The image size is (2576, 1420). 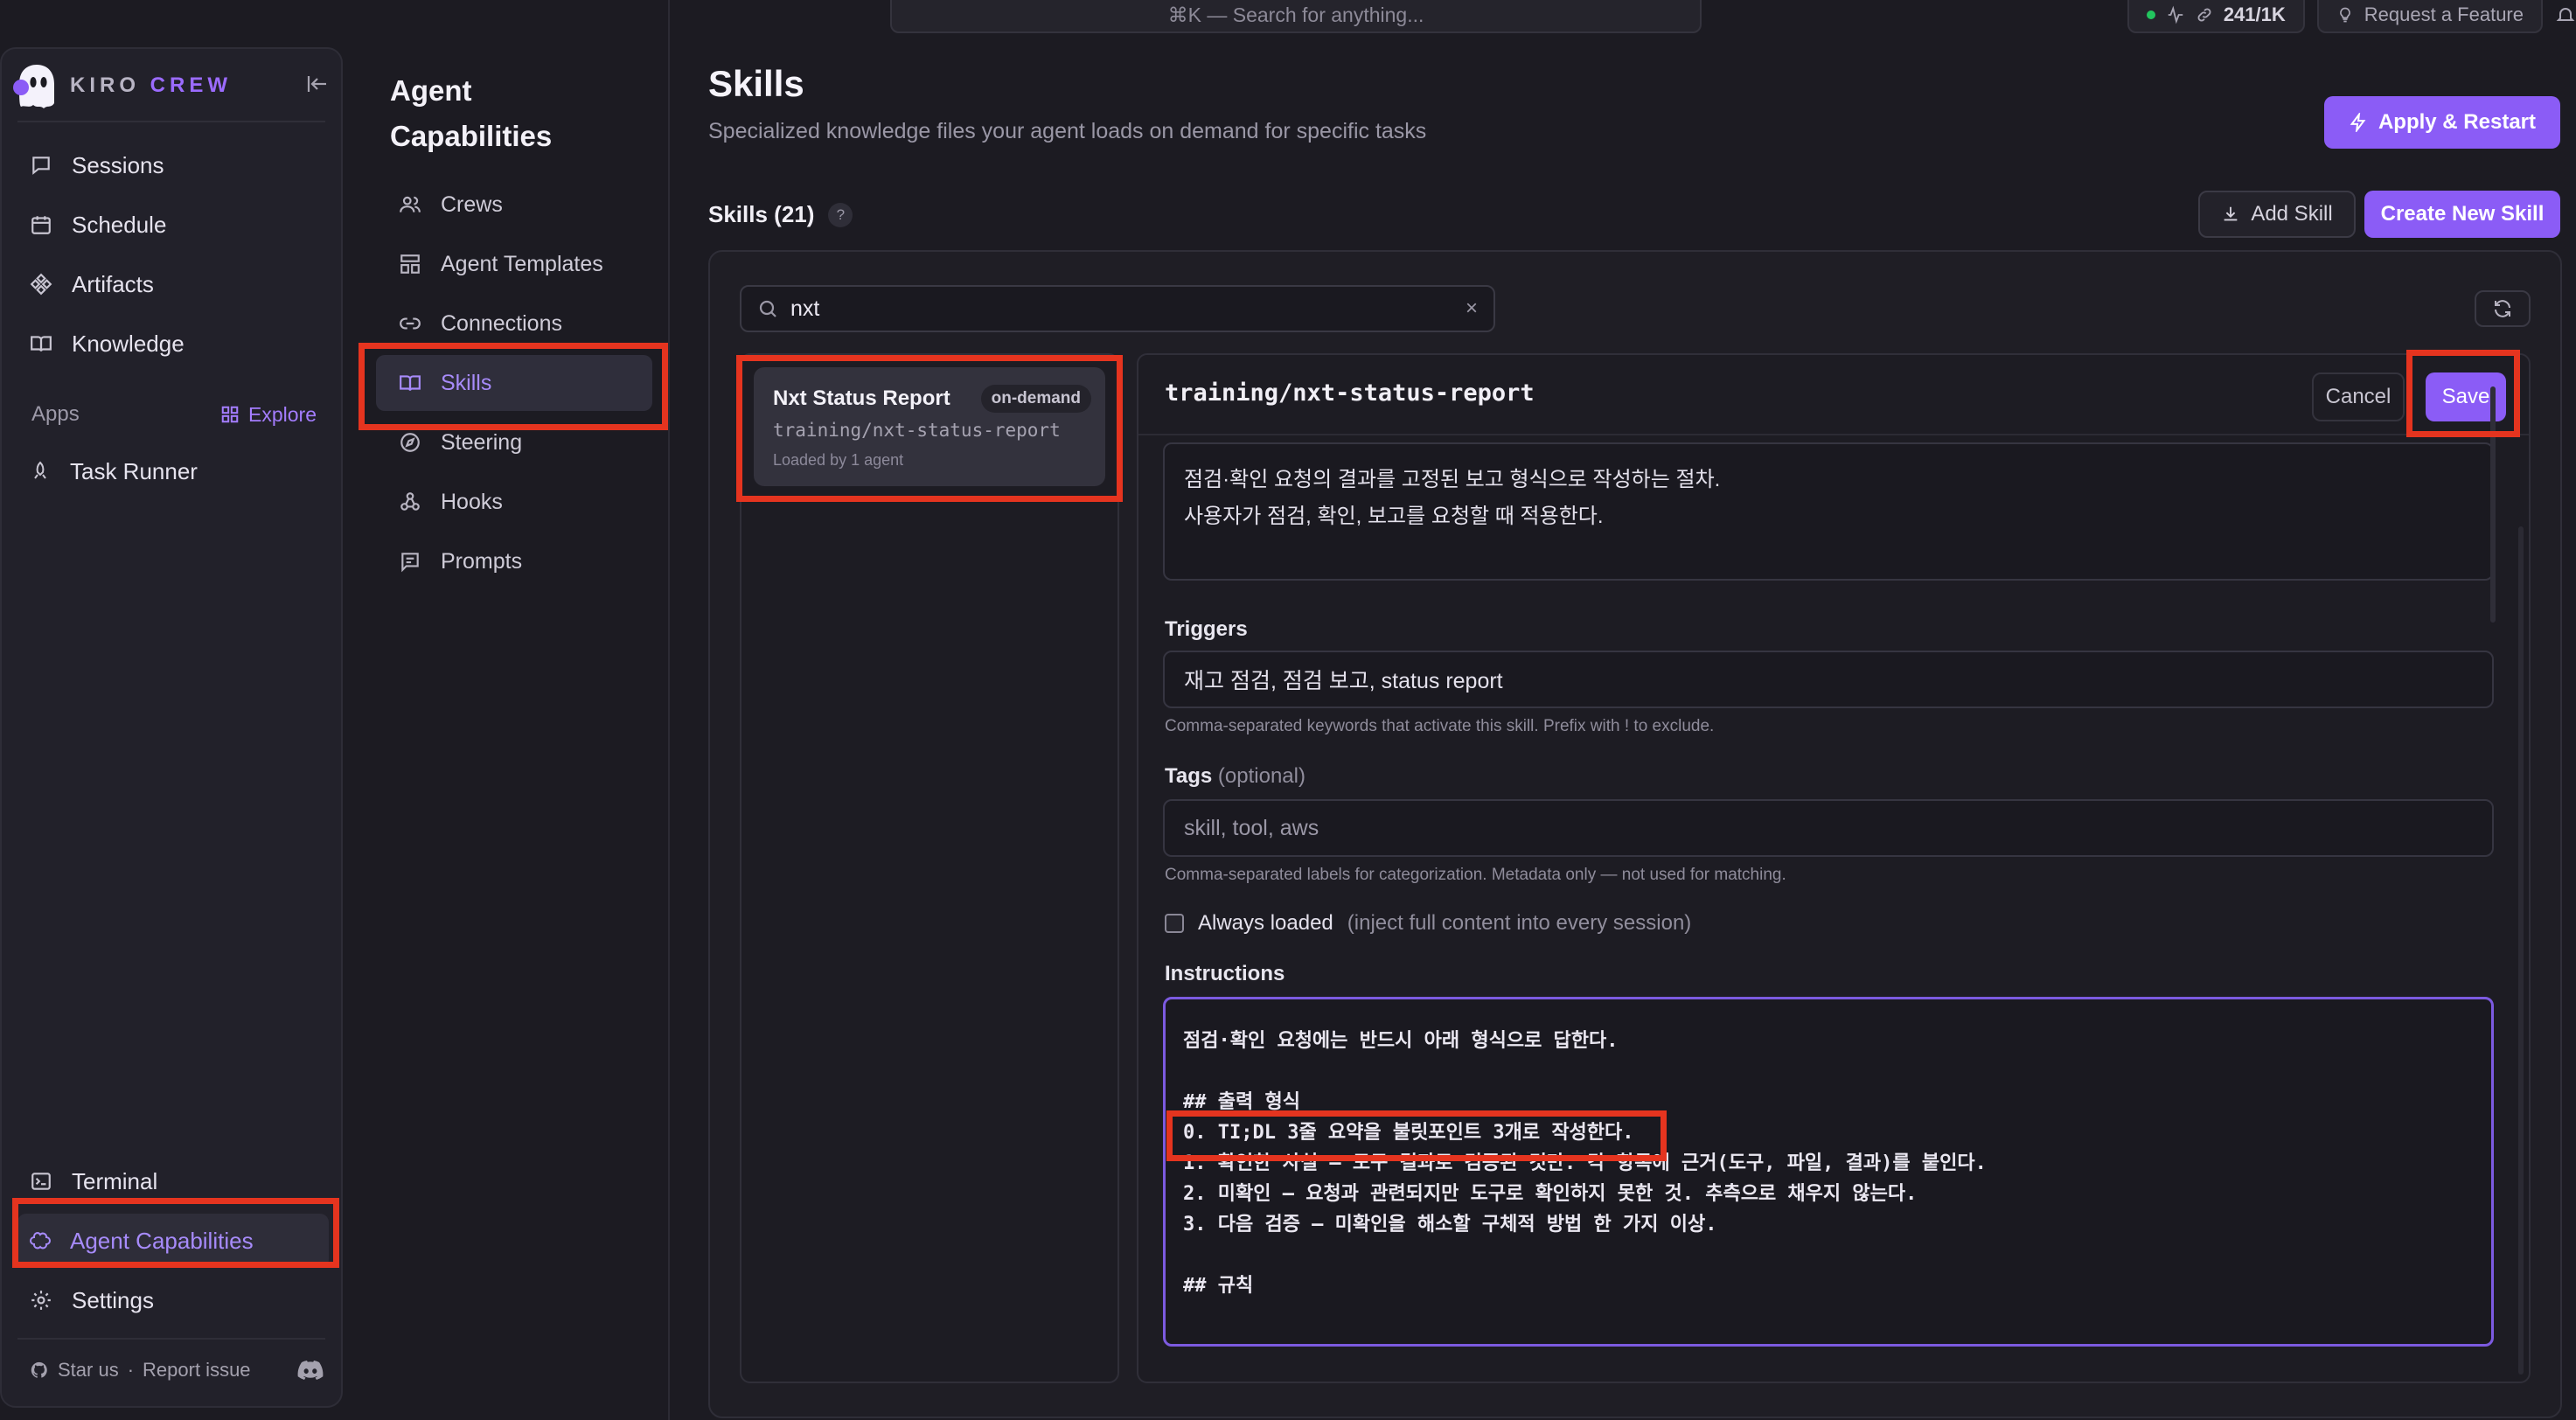 I want to click on sidebar-item-label: Schedule, so click(x=119, y=224).